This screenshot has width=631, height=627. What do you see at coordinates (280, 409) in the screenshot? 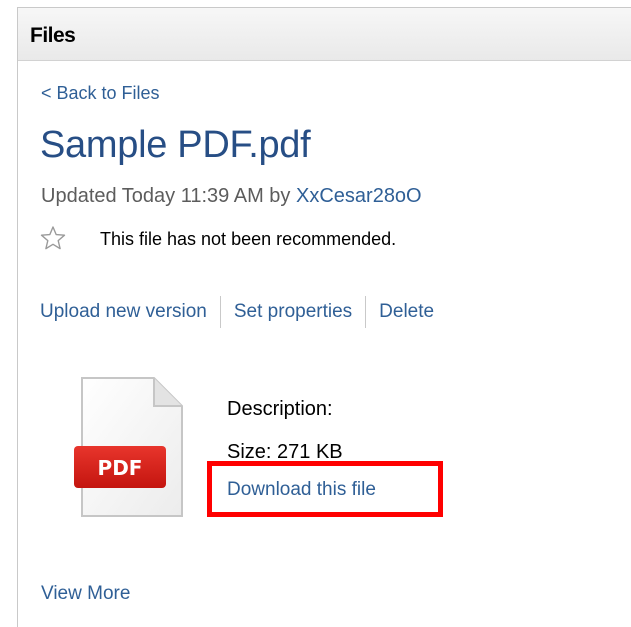
I see `description-label: Description:` at bounding box center [280, 409].